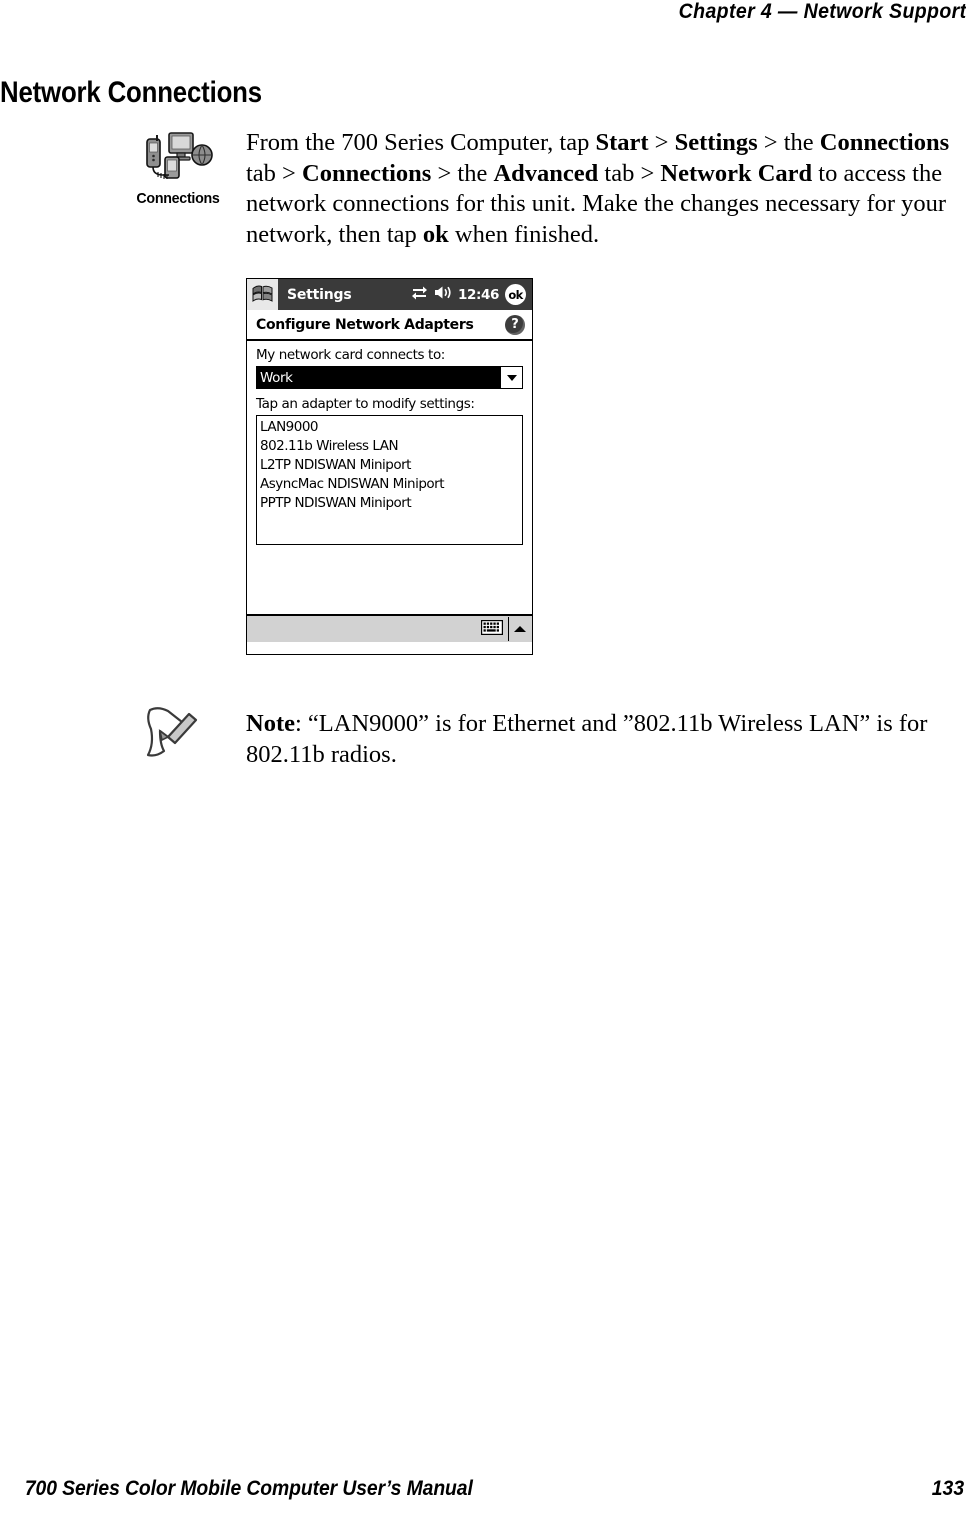 The height and width of the screenshot is (1519, 966). I want to click on note-pencil-icon, so click(170, 737).